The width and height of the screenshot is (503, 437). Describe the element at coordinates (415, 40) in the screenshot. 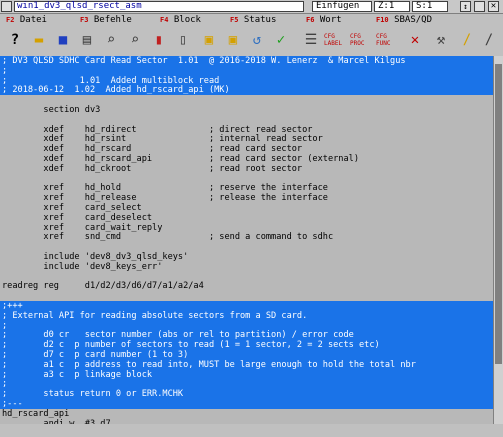

I see `delete-icon: ✕` at that location.